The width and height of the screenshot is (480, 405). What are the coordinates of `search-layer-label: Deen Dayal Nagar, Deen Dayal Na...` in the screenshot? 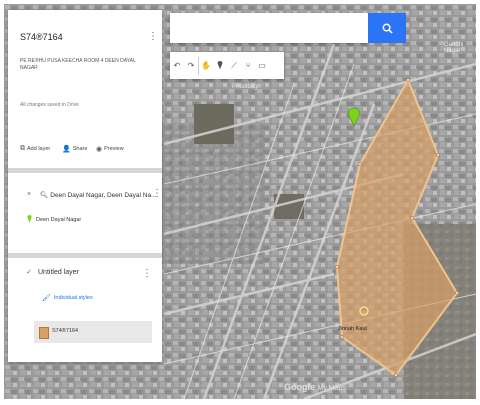 It's located at (103, 195).